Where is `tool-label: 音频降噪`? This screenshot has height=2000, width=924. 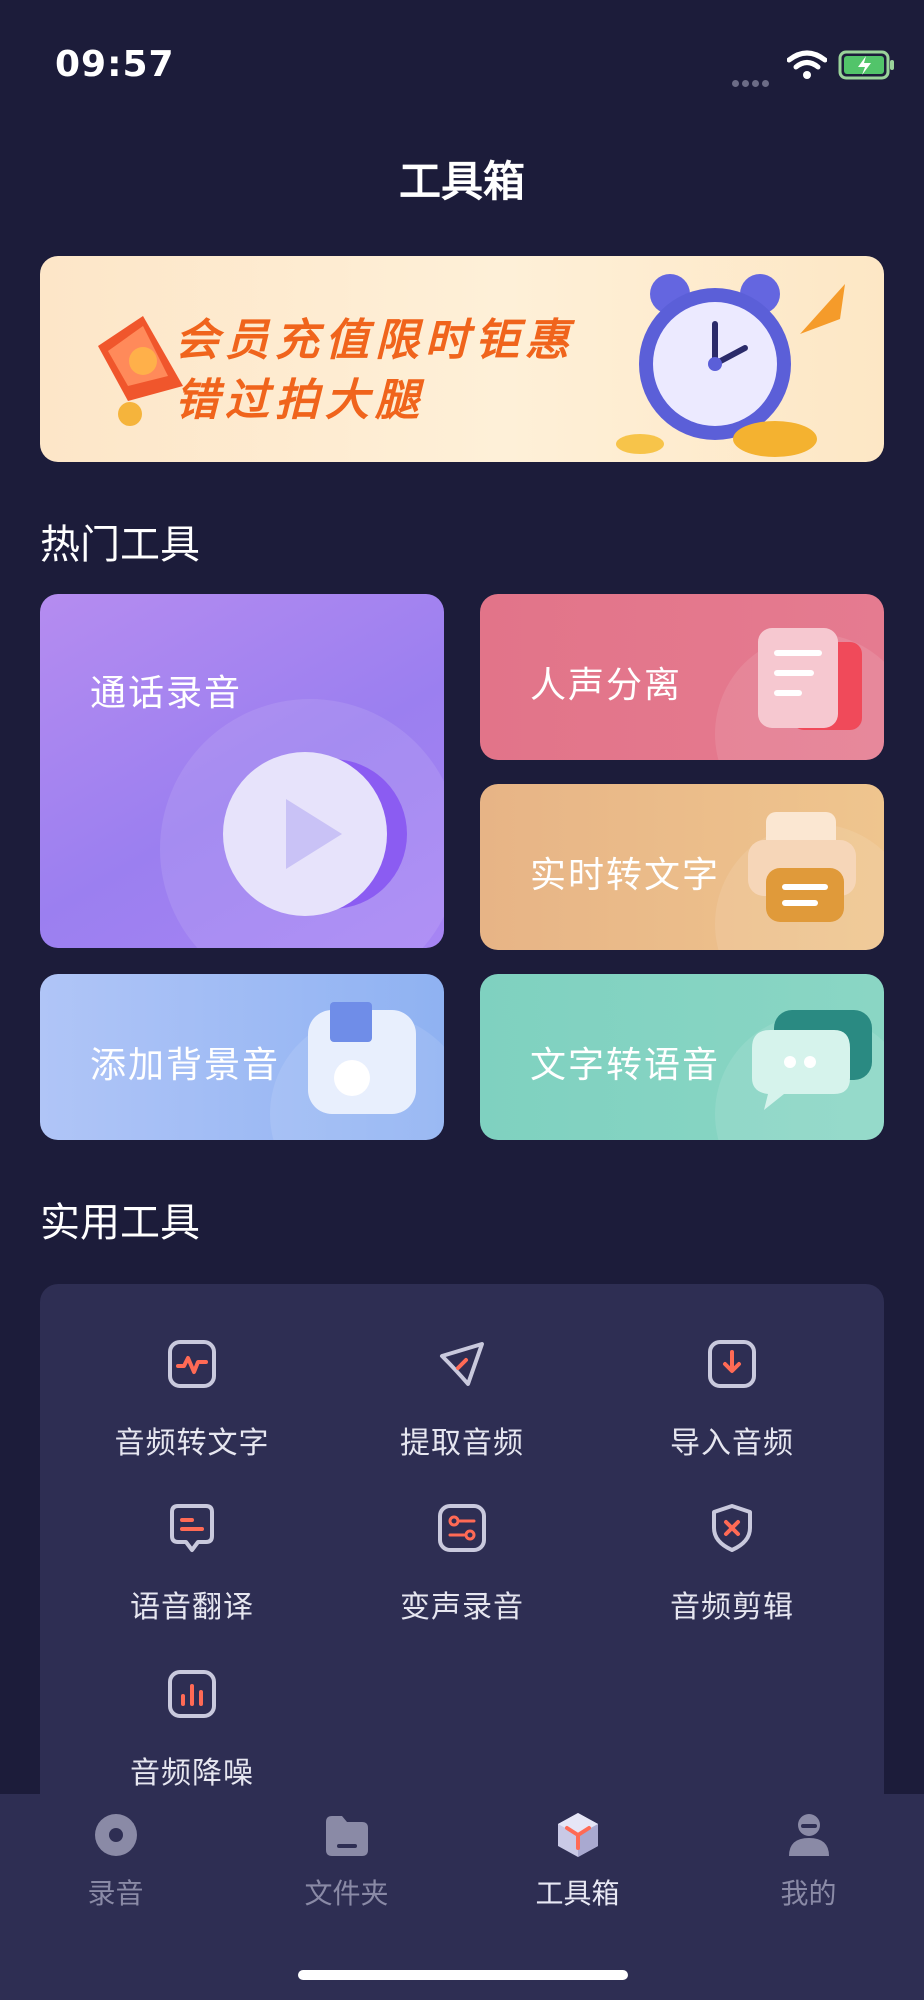 tool-label: 音频降噪 is located at coordinates (192, 1773).